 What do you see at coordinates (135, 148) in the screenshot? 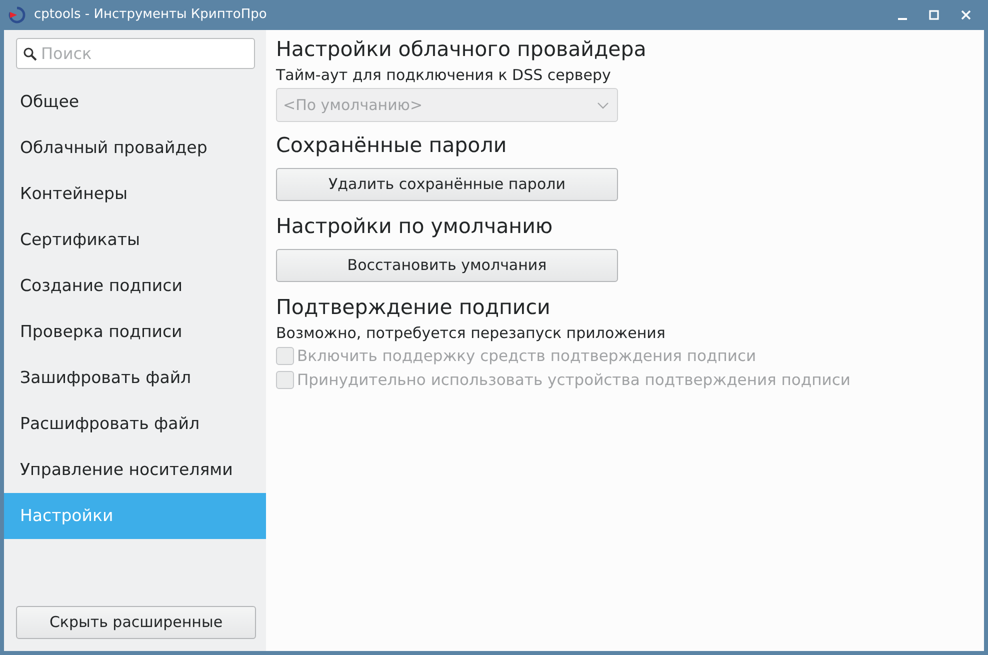
I see `sidebar-item: Облачный провайдер` at bounding box center [135, 148].